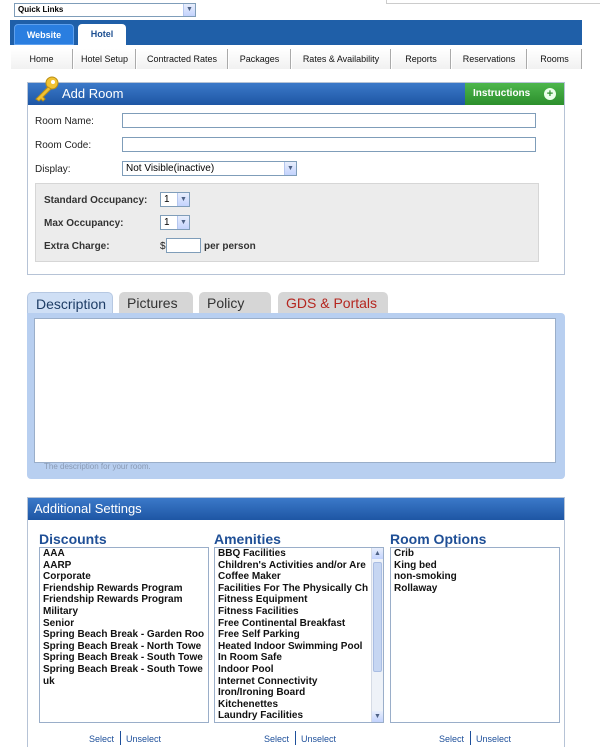  What do you see at coordinates (209, 168) in the screenshot?
I see `display-select: Not Visible(inactive) ▼` at bounding box center [209, 168].